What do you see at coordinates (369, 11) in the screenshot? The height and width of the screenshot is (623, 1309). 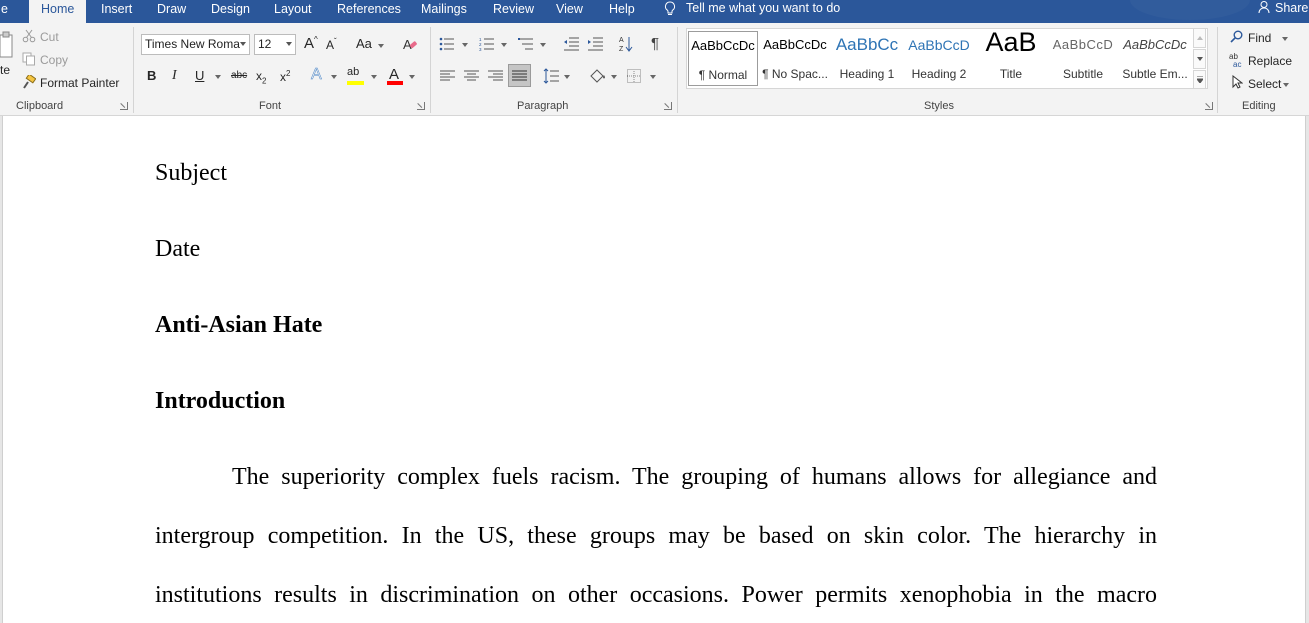 I see `tab-references: References` at bounding box center [369, 11].